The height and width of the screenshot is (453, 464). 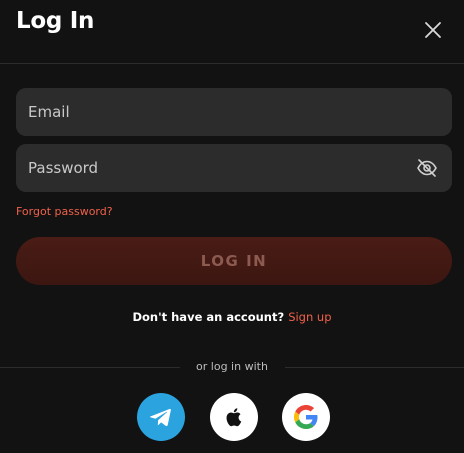 I want to click on modal-title: Log In, so click(x=55, y=21).